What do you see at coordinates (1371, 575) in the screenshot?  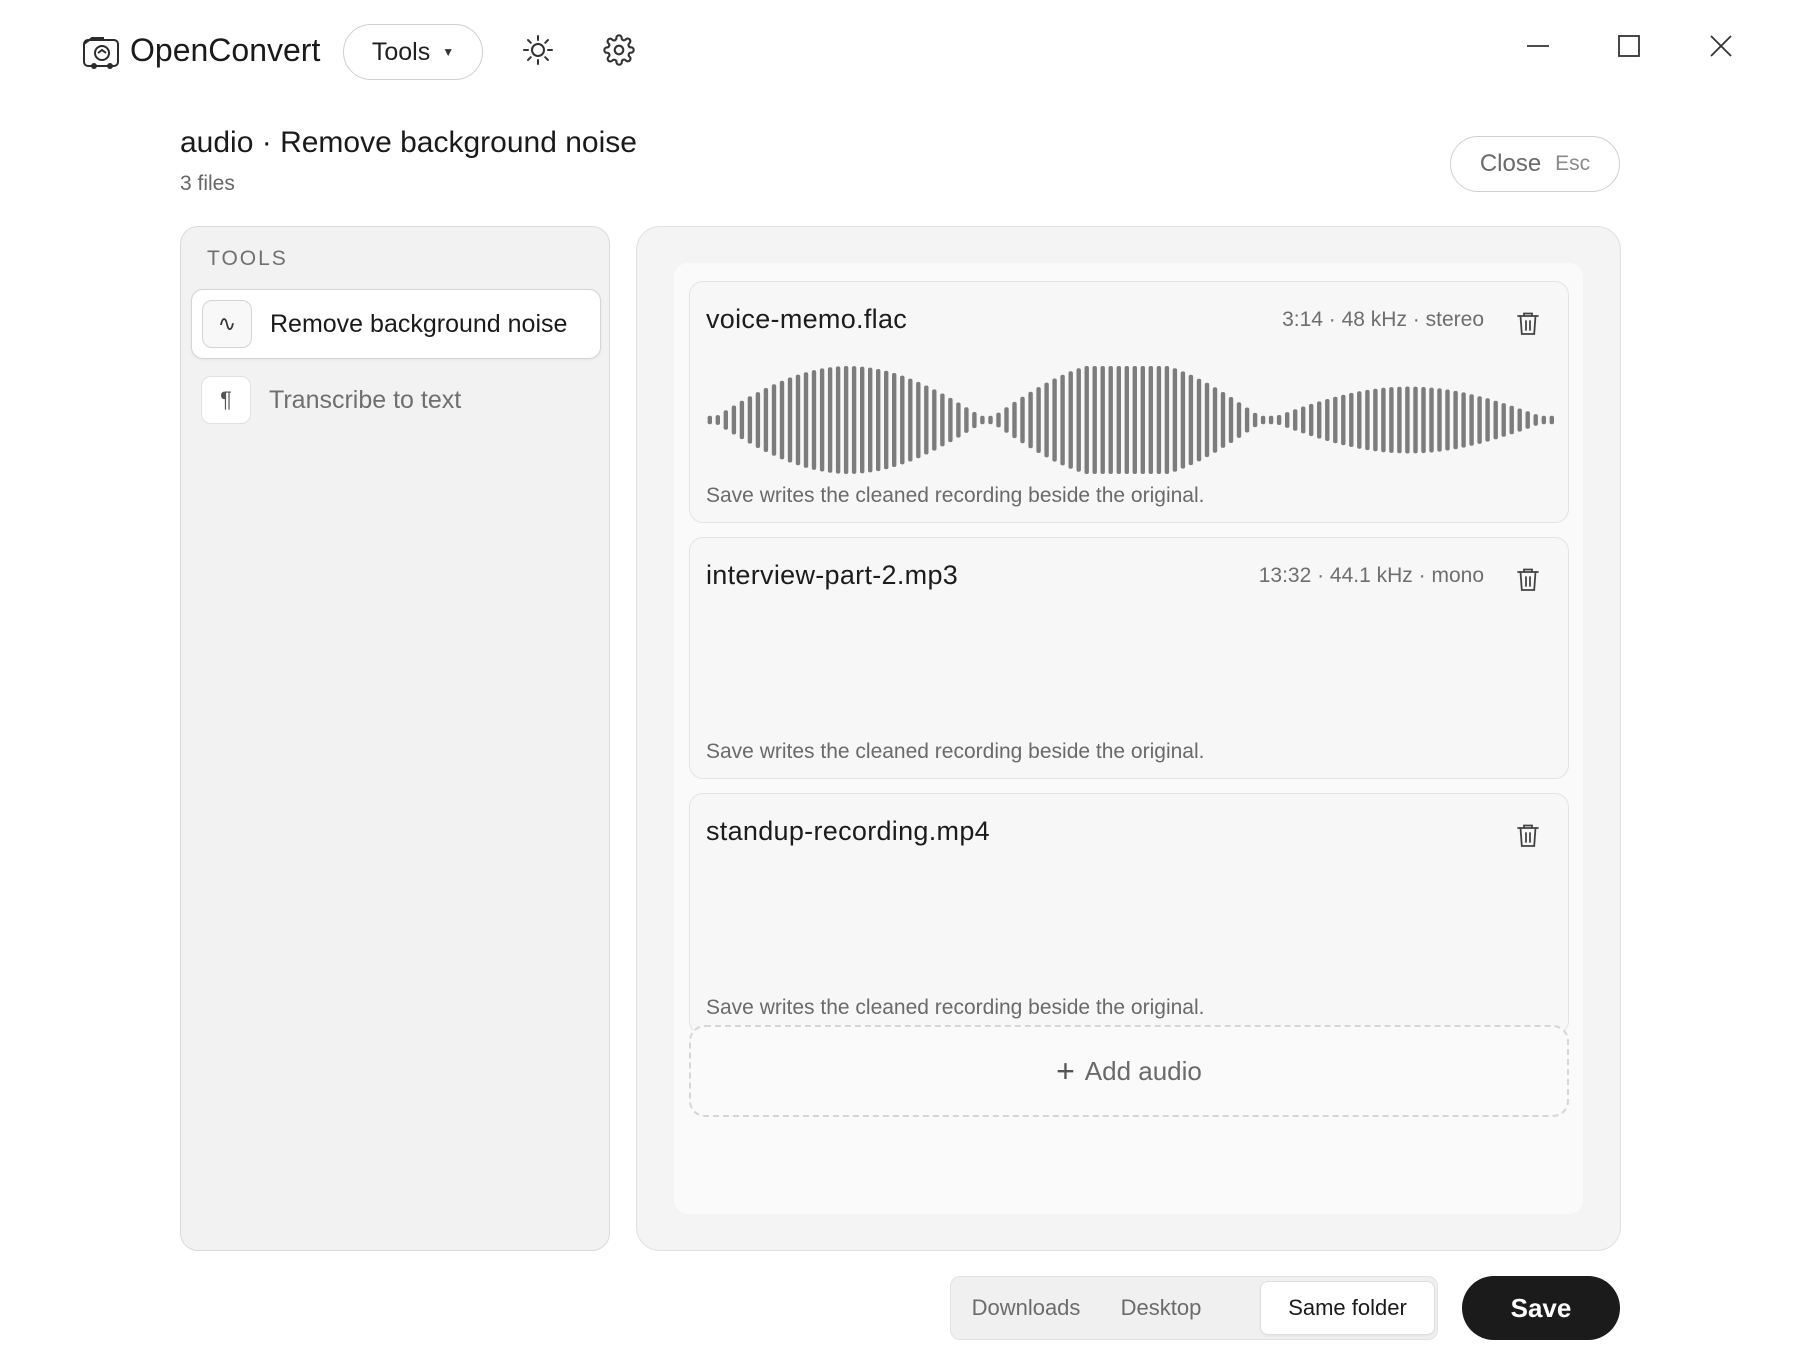 I see `file-meta: 13:32 · 44.1 kHz · mono` at bounding box center [1371, 575].